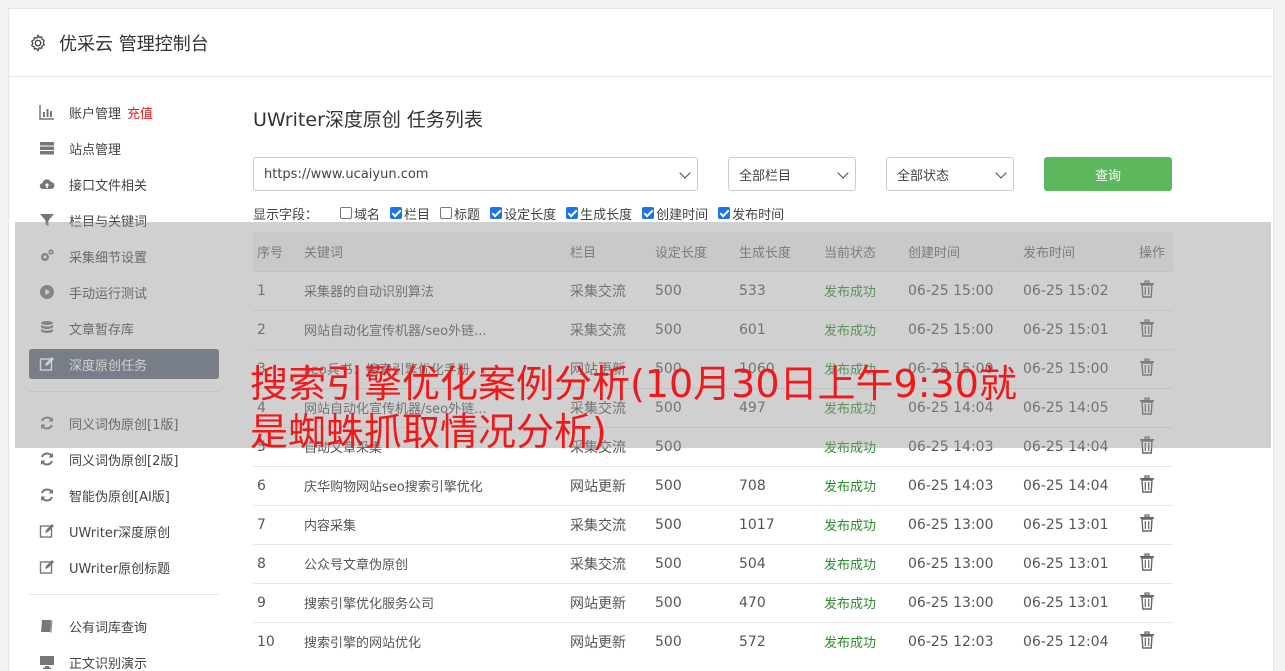 The height and width of the screenshot is (671, 1285). Describe the element at coordinates (777, 524) in the screenshot. I see `row-gen-length: 1017` at that location.